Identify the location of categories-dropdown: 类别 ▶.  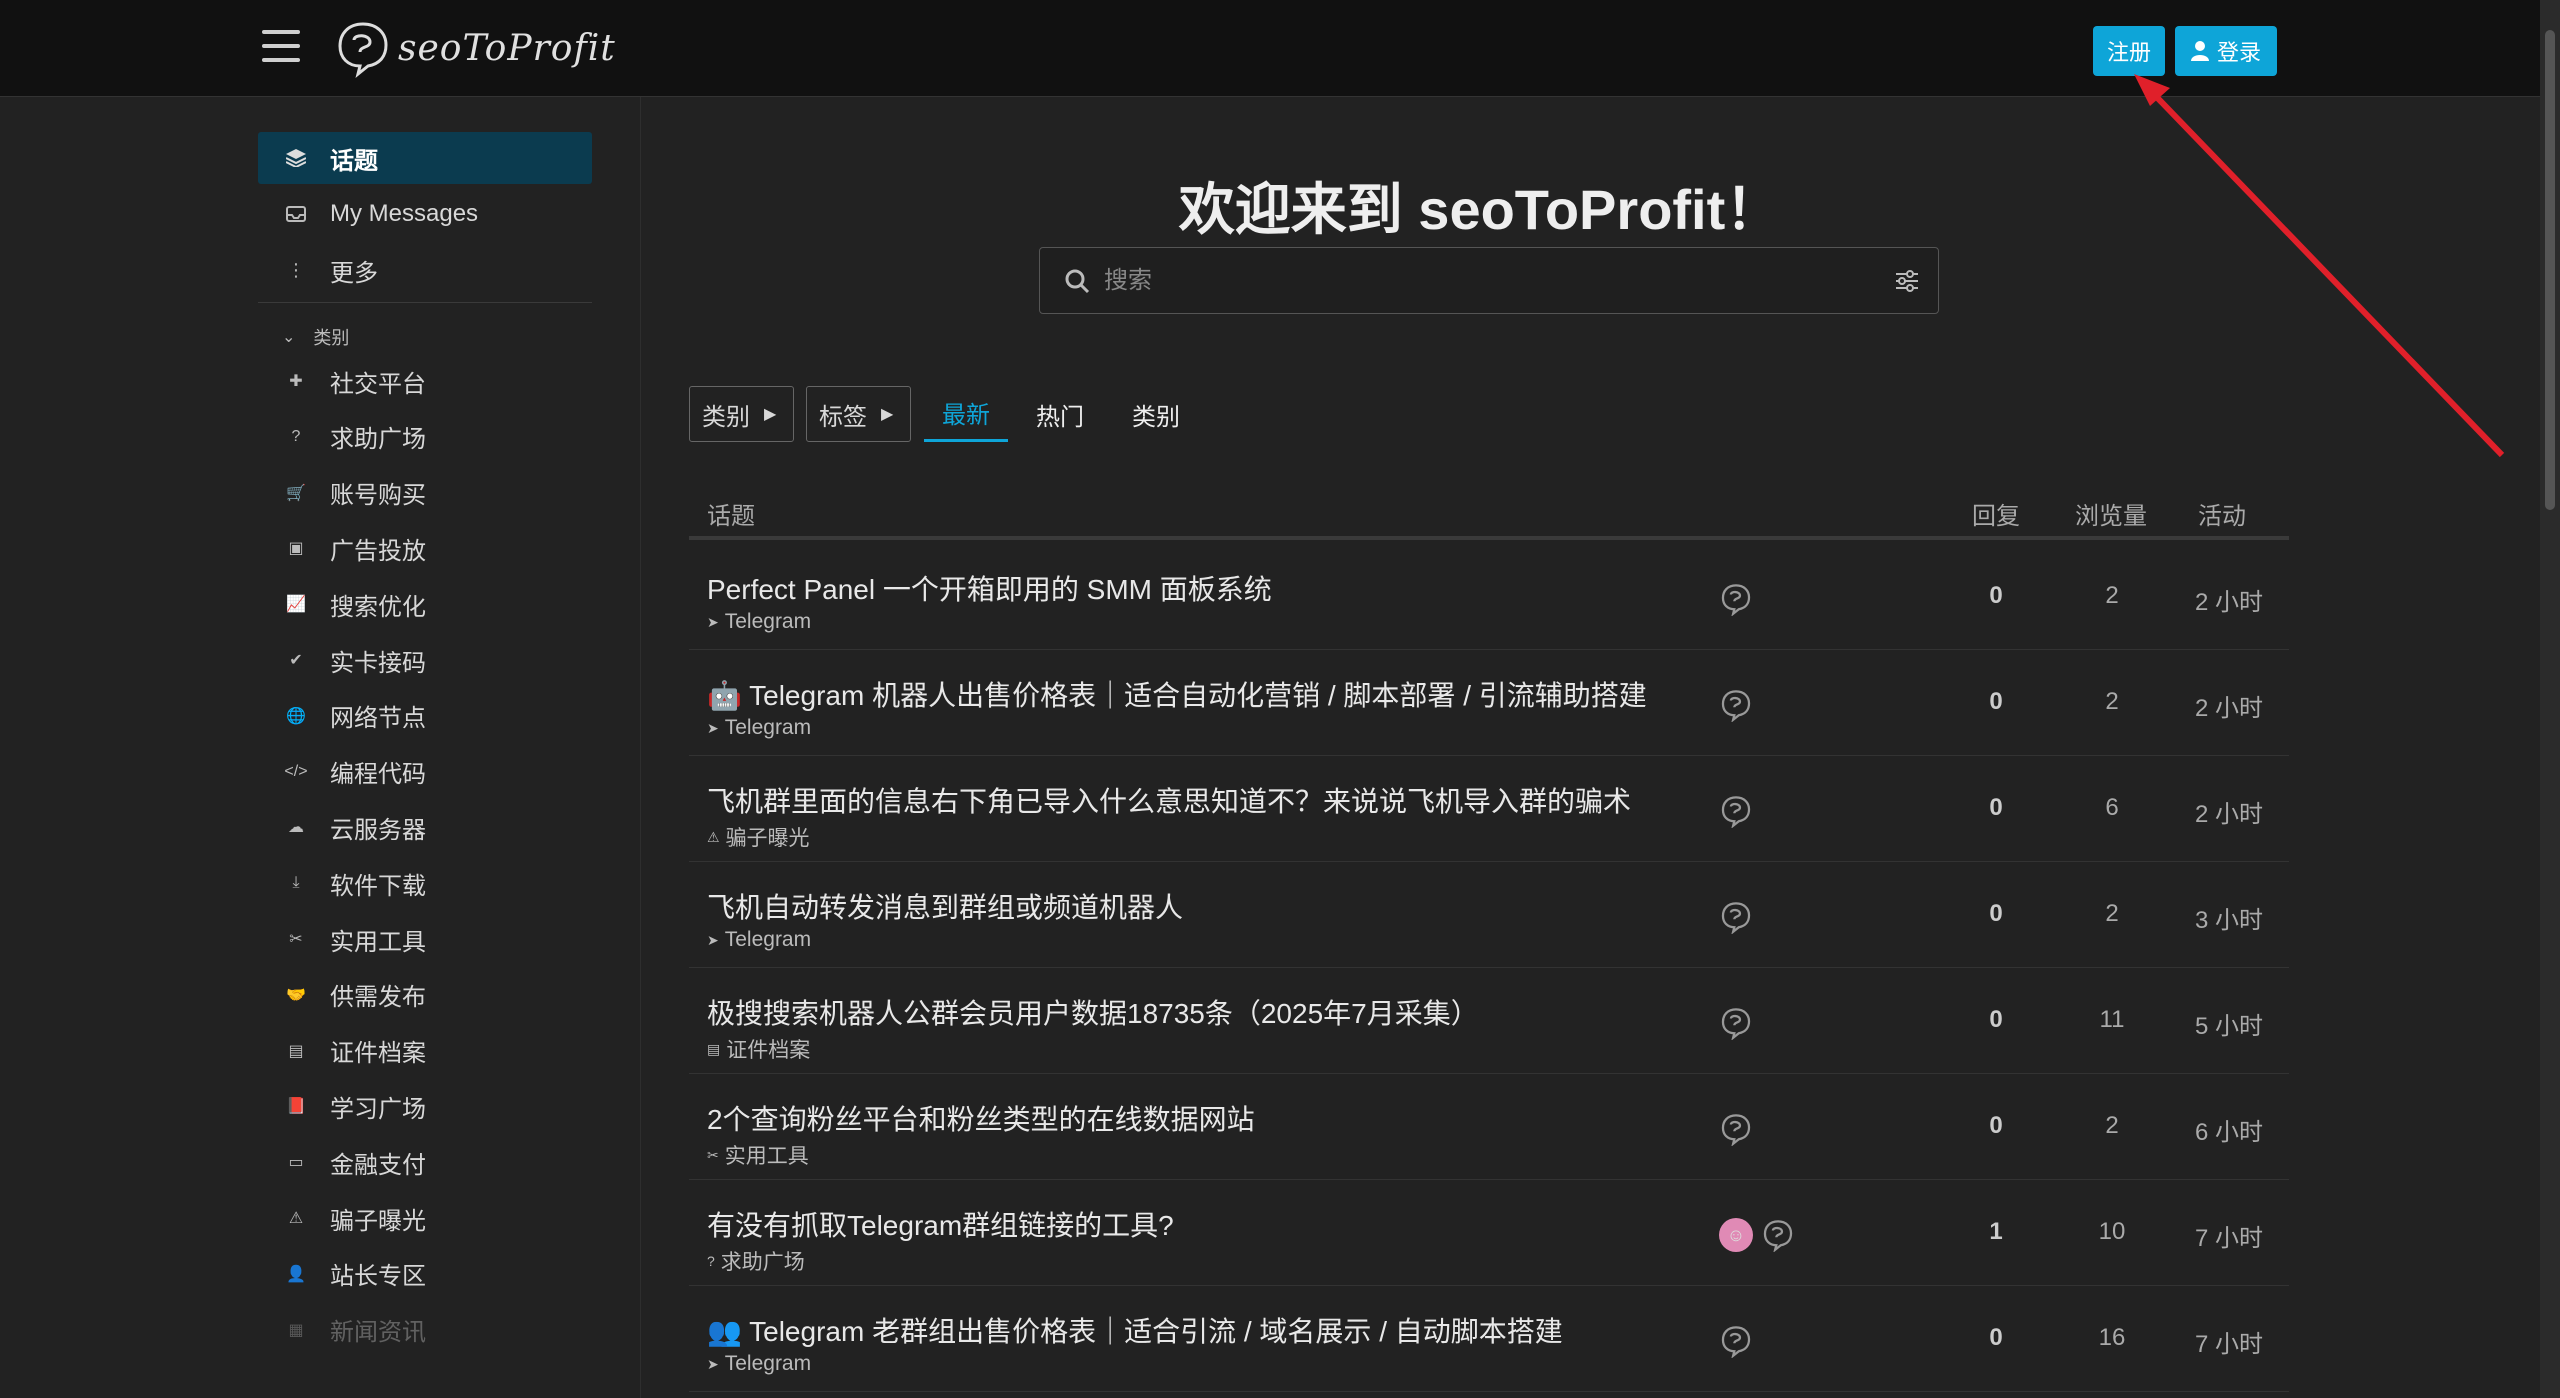
(741, 414).